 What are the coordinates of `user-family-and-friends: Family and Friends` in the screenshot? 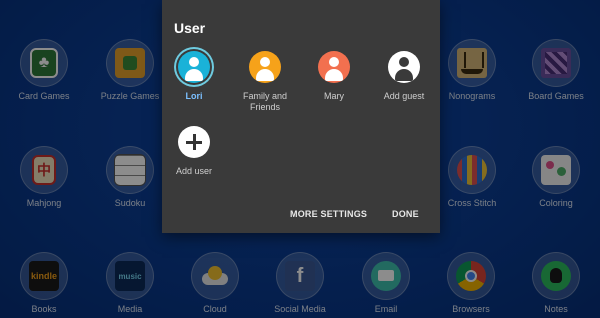 It's located at (265, 82).